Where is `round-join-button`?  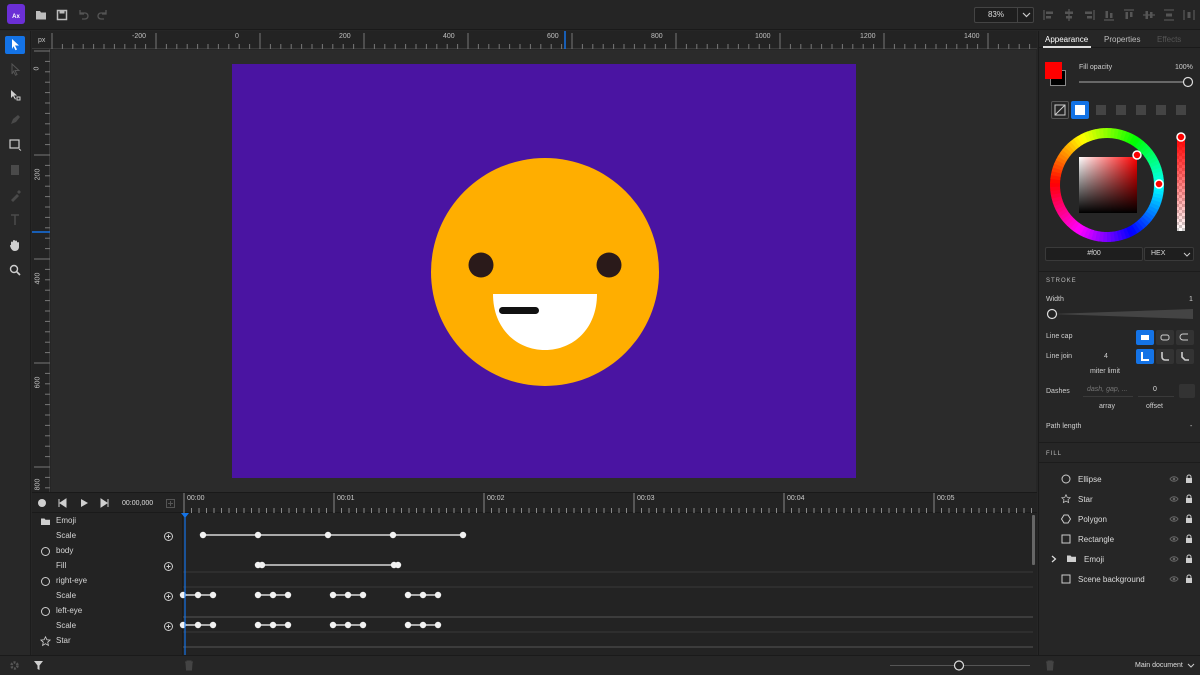
round-join-button is located at coordinates (1165, 356).